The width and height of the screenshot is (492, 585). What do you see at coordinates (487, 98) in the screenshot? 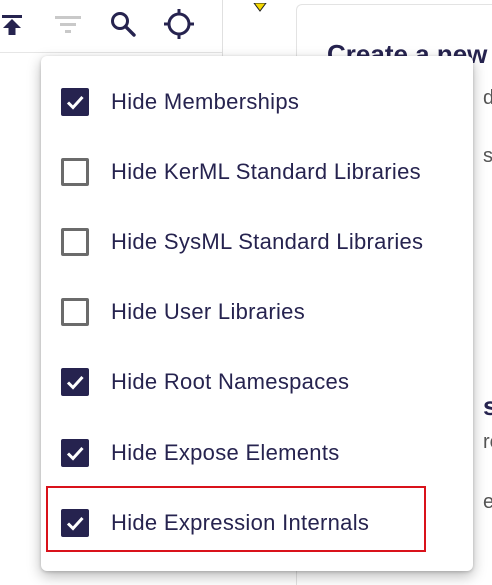
I see `background-text: d` at bounding box center [487, 98].